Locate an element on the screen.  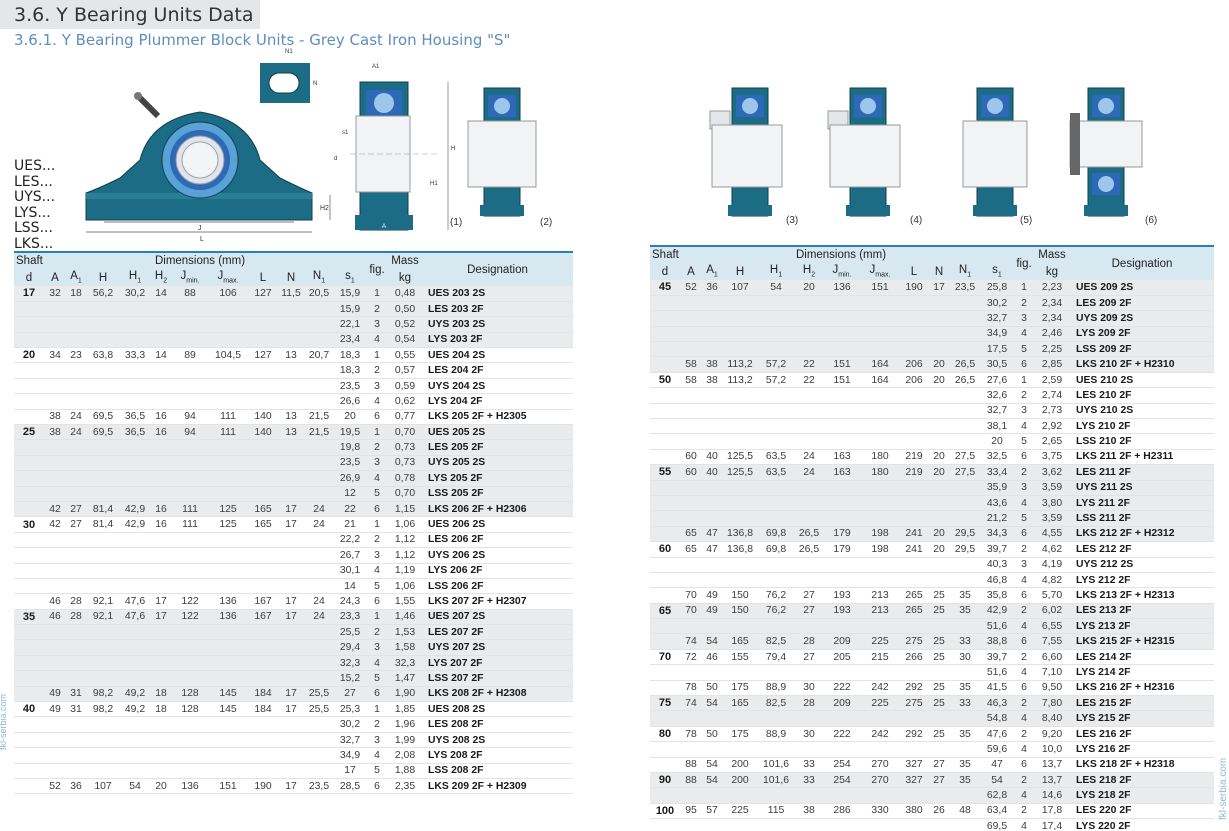
dim-label-n: N is located at coordinates (315, 84).